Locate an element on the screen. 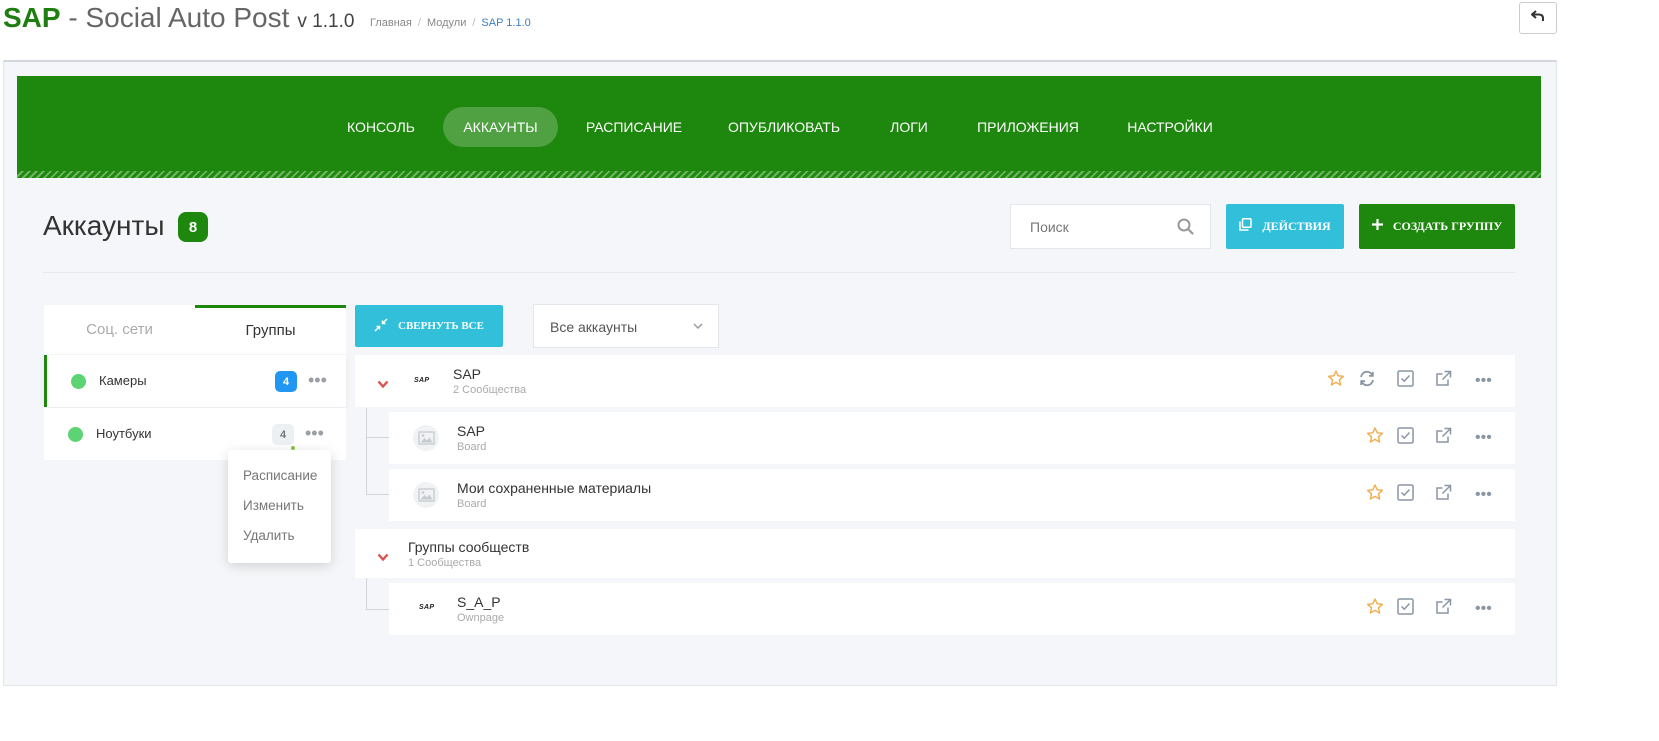 This screenshot has width=1659, height=741. create-group-label: СОЗДАТЬ ГРУППУ is located at coordinates (1447, 226).